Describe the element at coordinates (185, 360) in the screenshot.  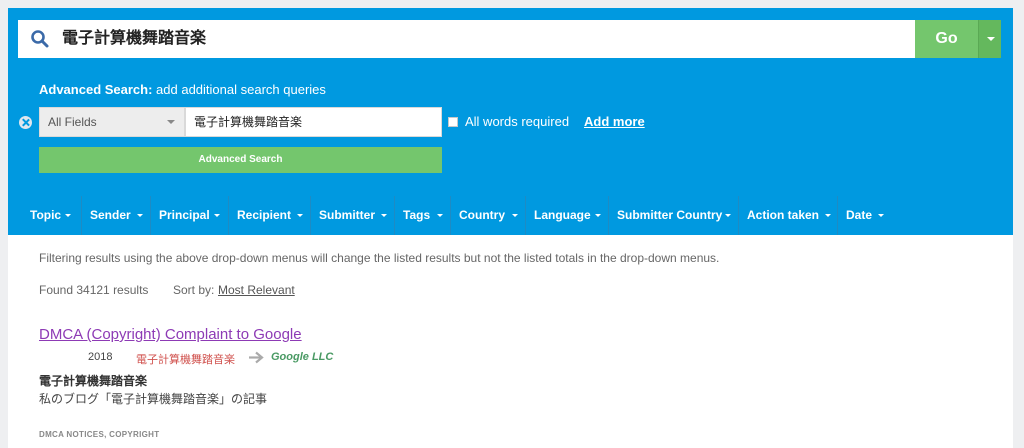
I see `result-sender: 電子計算機舞踏音楽` at that location.